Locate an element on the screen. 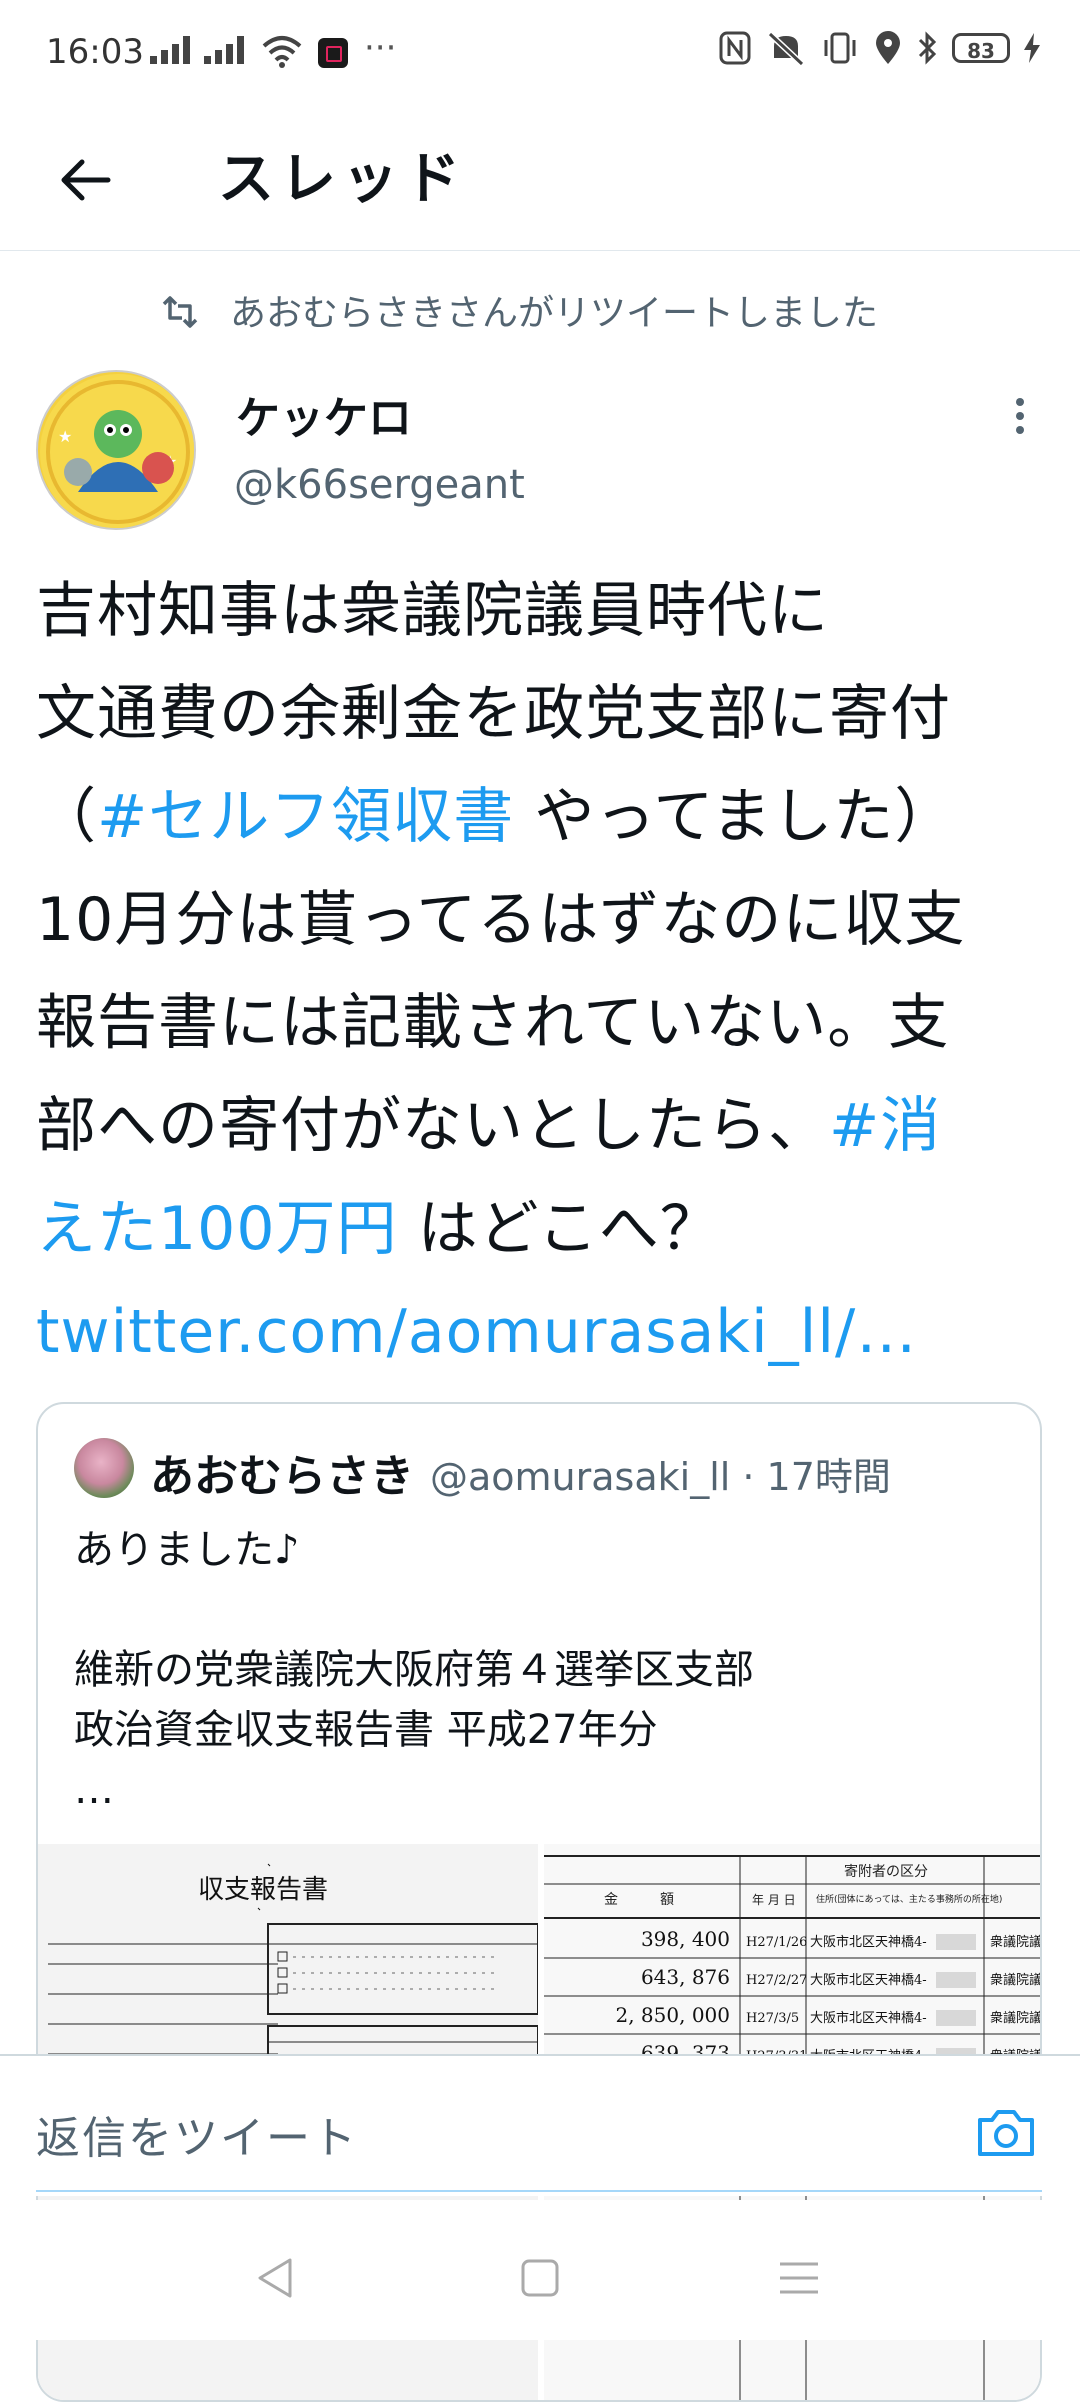  row-amount: 398, 400 is located at coordinates (685, 1939).